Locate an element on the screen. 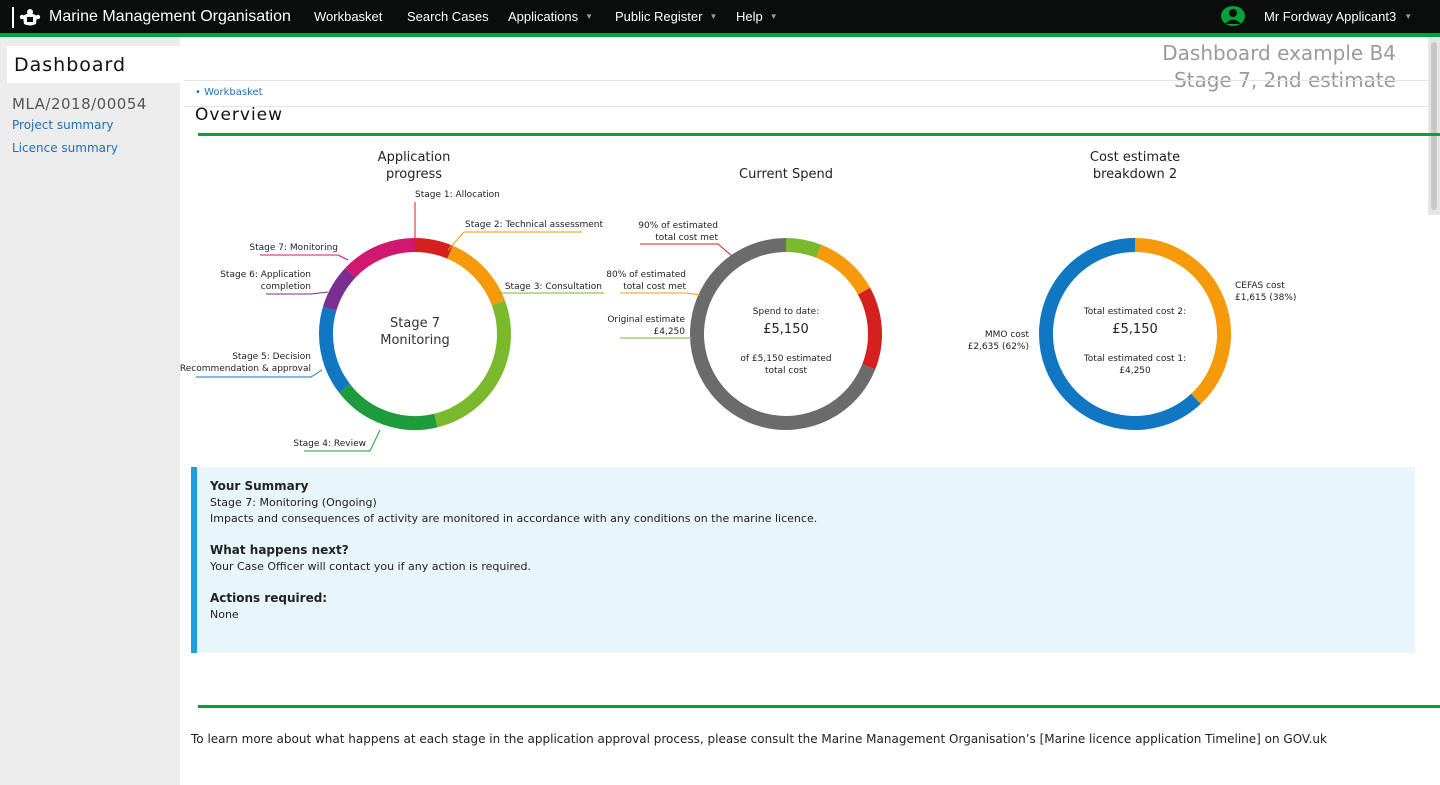 The height and width of the screenshot is (785, 1440). slice-label-90-of-estimated-total-cost-met: total cost met is located at coordinates (686, 238).